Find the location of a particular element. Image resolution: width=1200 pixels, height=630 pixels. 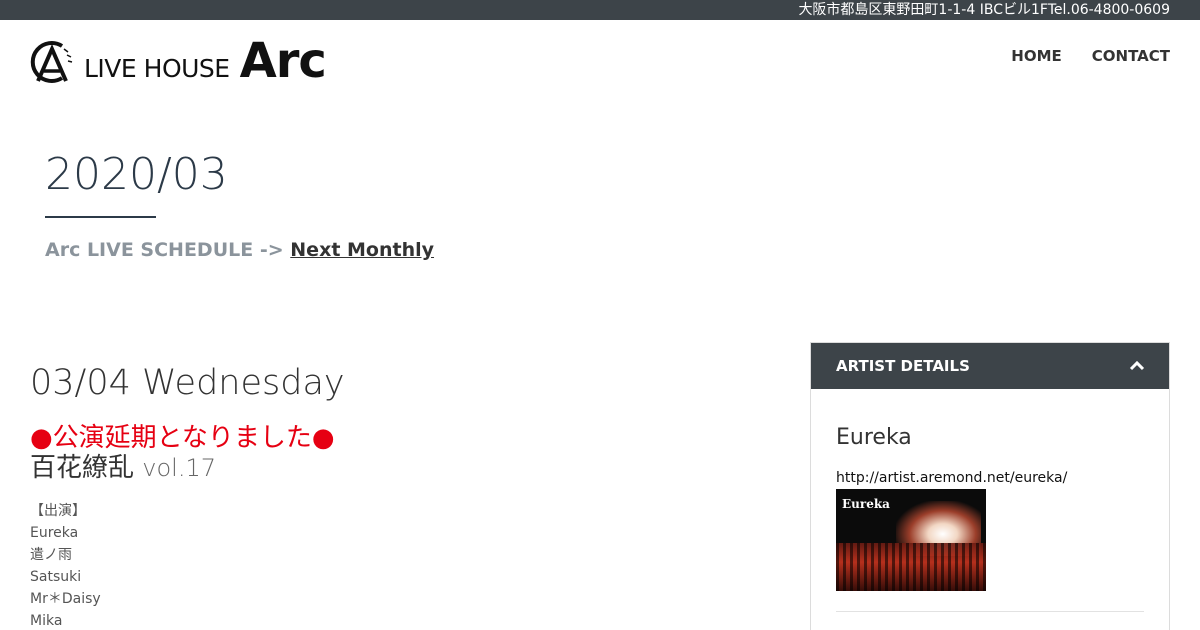

performer-list: 【出演】 Eureka 遣ノ雨 Satsuki Mr＊Daisy Mika is located at coordinates (65, 565).